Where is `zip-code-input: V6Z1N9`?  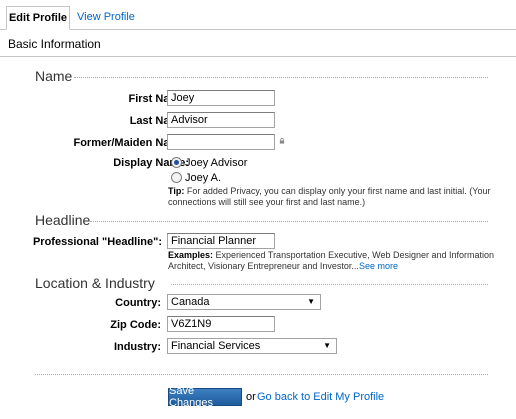
zip-code-input: V6Z1N9 is located at coordinates (221, 324).